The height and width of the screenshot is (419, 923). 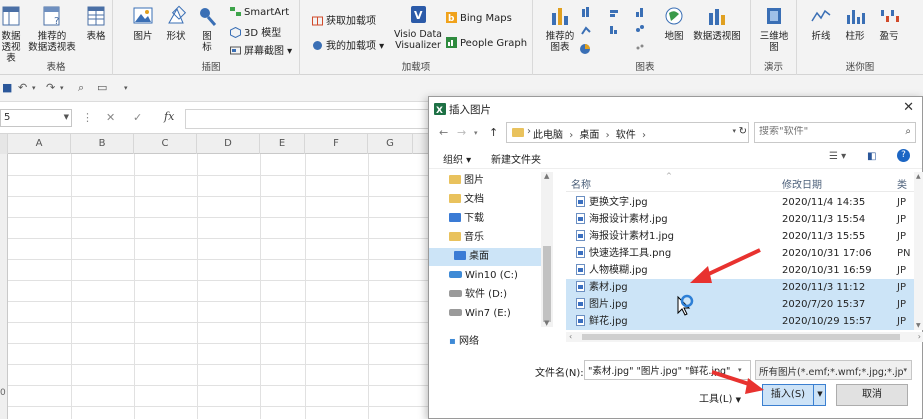 What do you see at coordinates (255, 31) in the screenshot?
I see `3d-model-button: 3D 模型` at bounding box center [255, 31].